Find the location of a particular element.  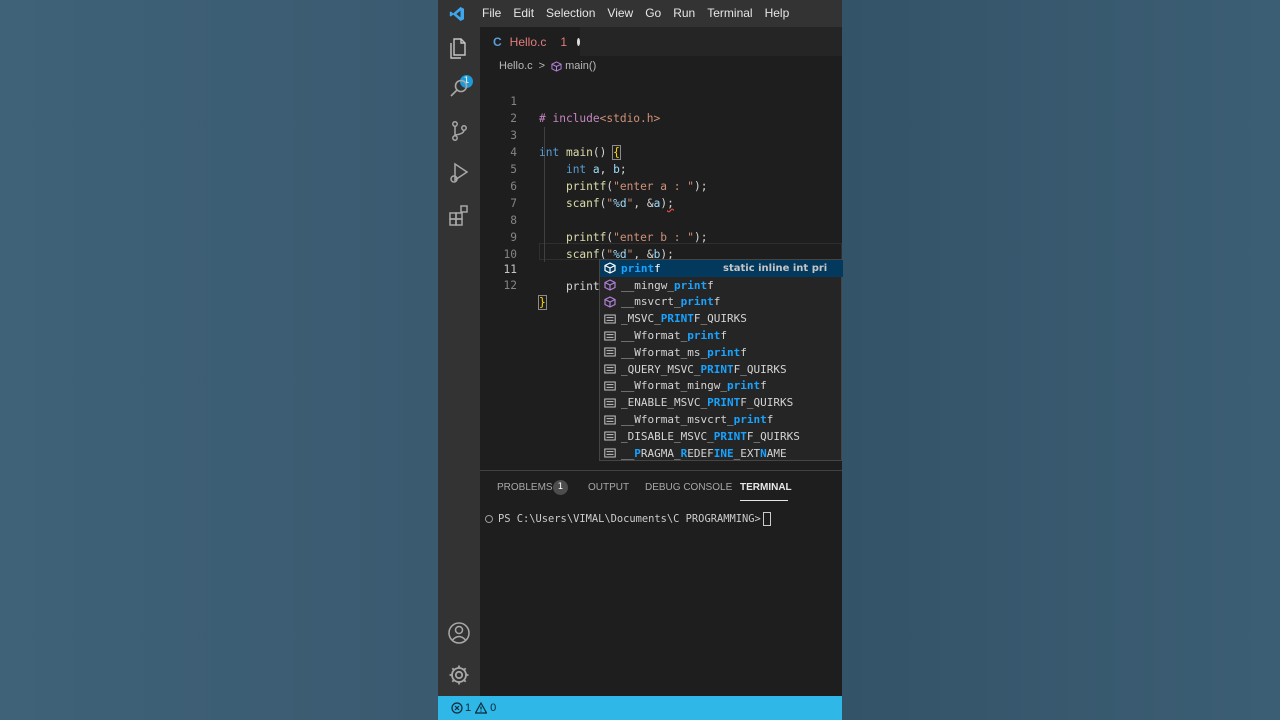

account-icon is located at coordinates (459, 633).